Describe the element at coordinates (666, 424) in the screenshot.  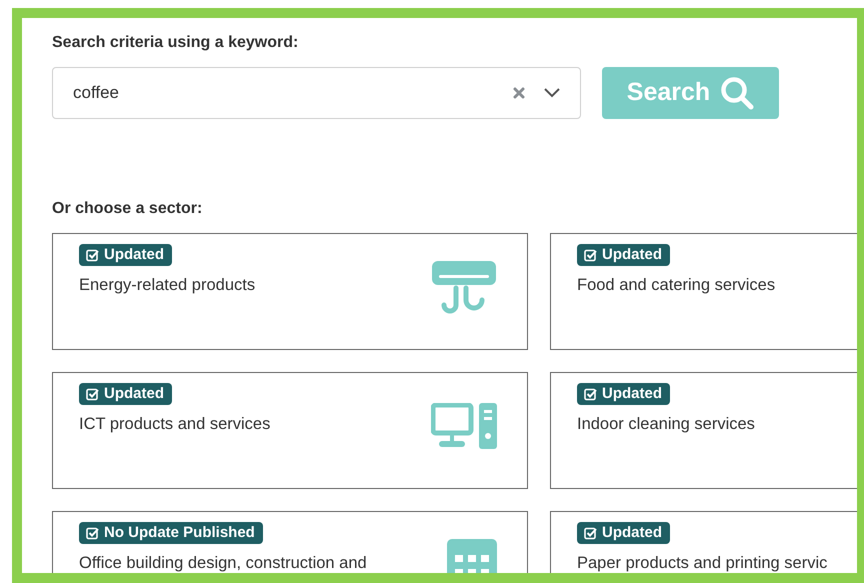
I see `sector-name: Indoor cleaning services` at that location.